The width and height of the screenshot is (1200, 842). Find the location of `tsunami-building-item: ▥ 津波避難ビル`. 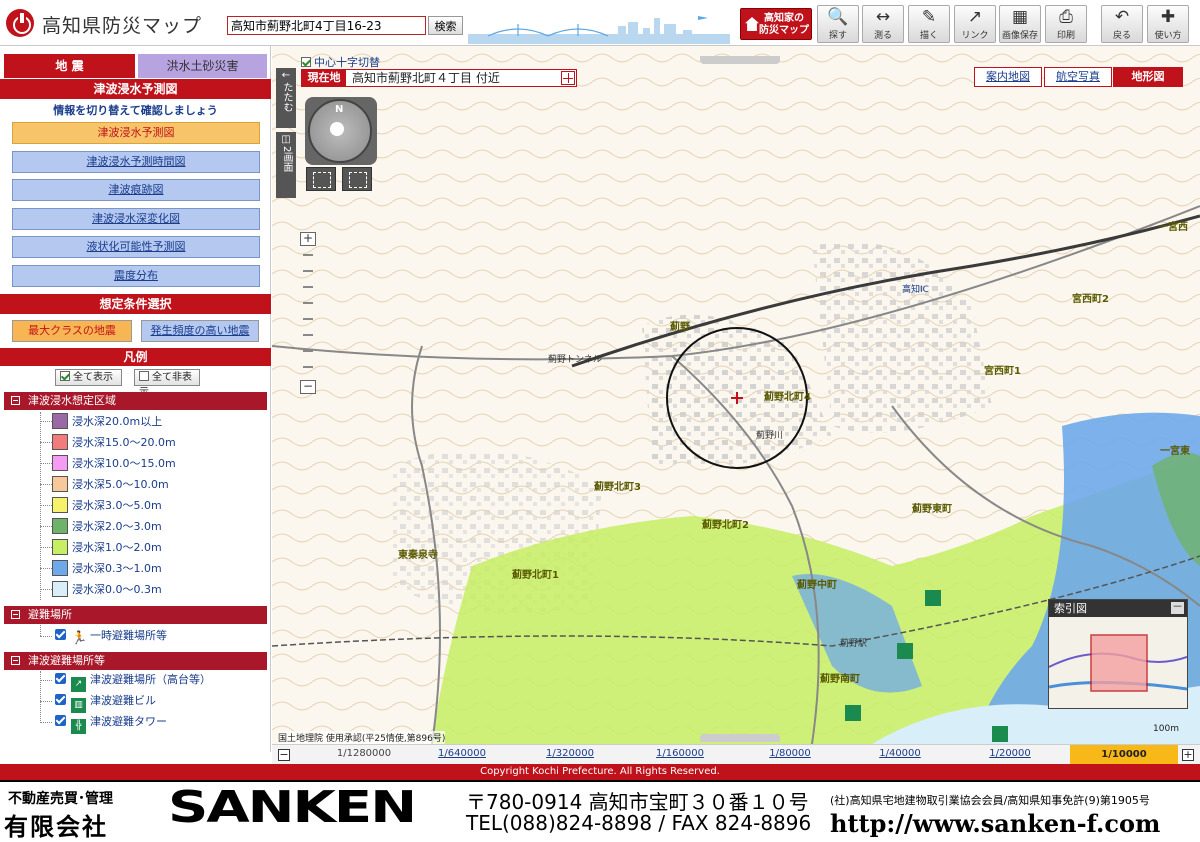

tsunami-building-item: ▥ 津波避難ビル is located at coordinates (105, 702).